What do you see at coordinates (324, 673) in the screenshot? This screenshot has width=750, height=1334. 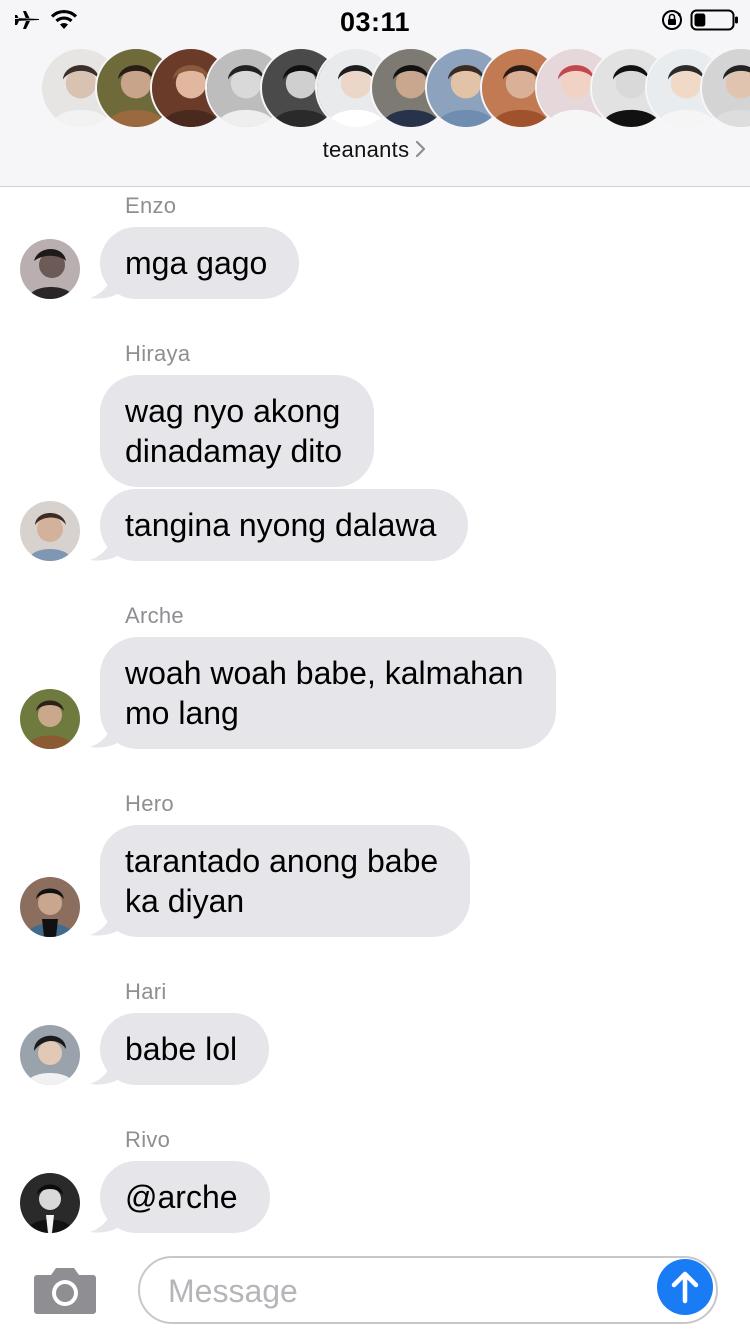 I see `message-text: woah woah babe, kalmahan` at bounding box center [324, 673].